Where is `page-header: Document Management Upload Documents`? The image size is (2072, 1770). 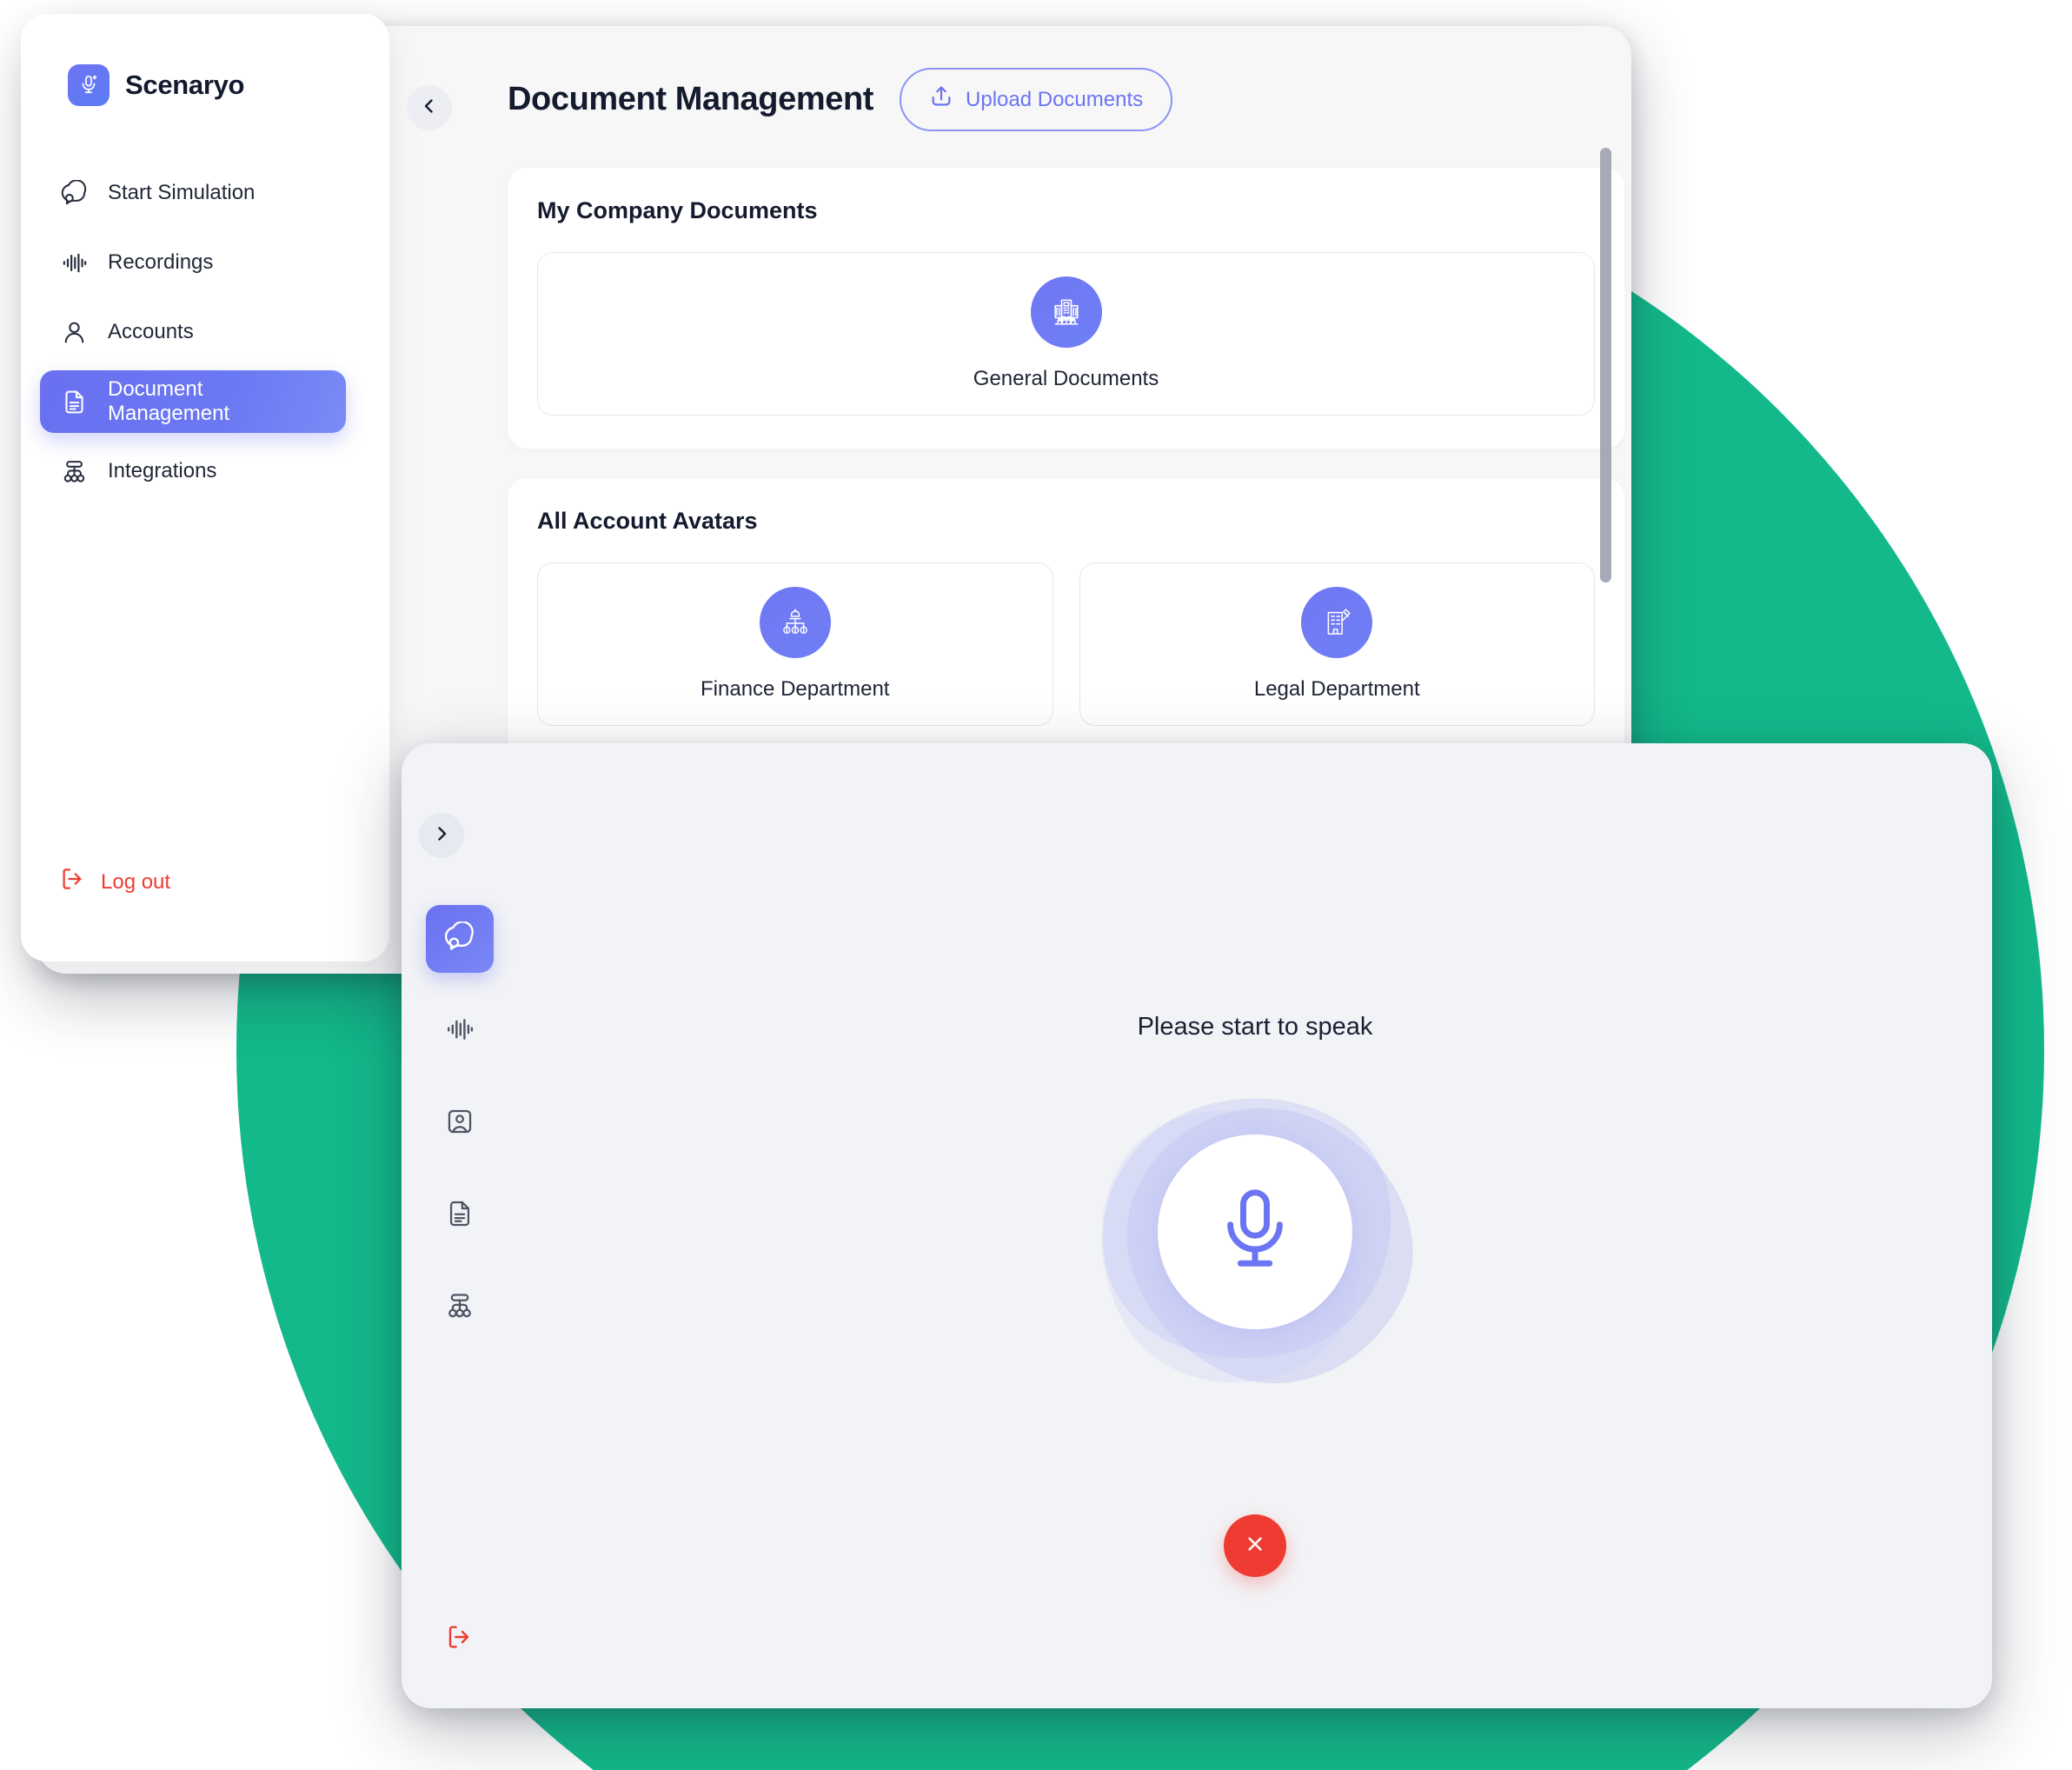
page-header: Document Management Upload Documents is located at coordinates (1052, 99).